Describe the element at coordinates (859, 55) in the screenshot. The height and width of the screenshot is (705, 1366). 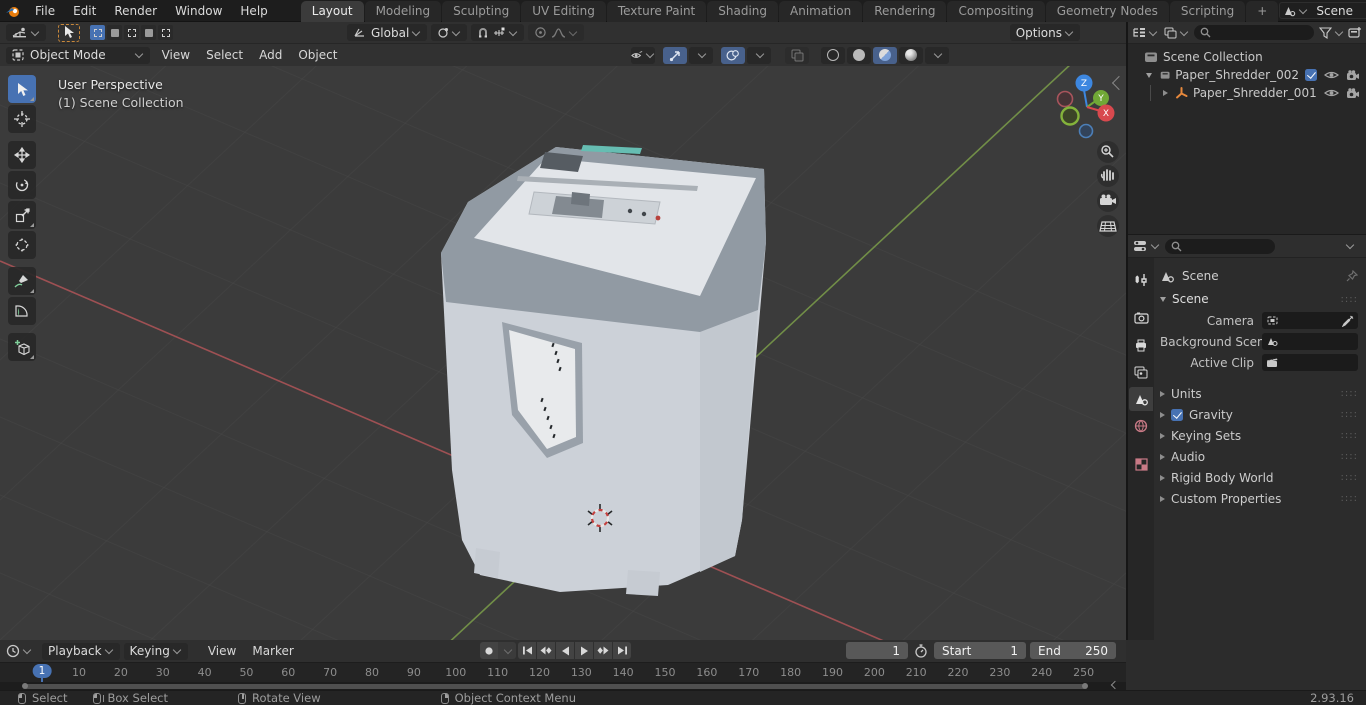
I see `shading-solid-button` at that location.